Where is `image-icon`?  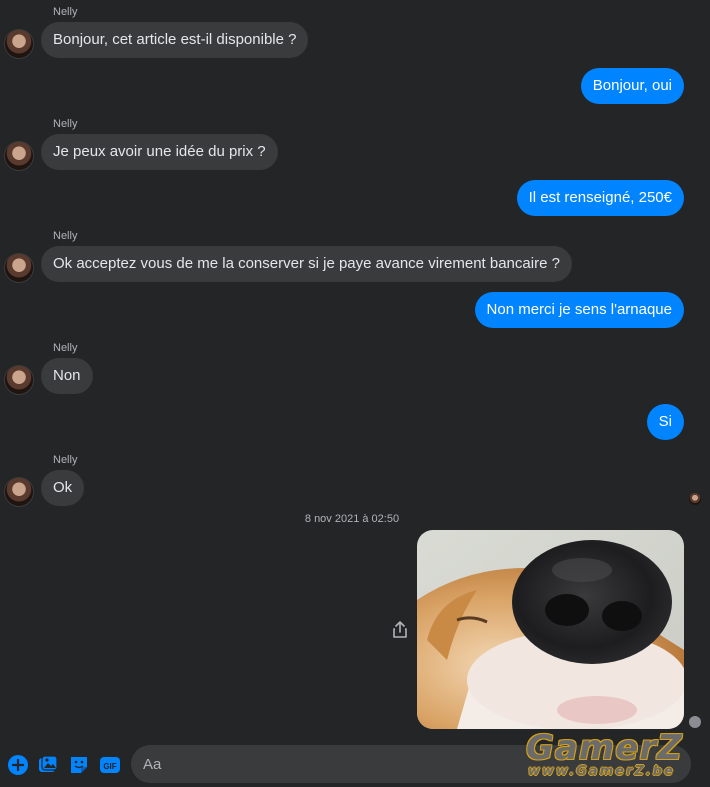 image-icon is located at coordinates (48, 765).